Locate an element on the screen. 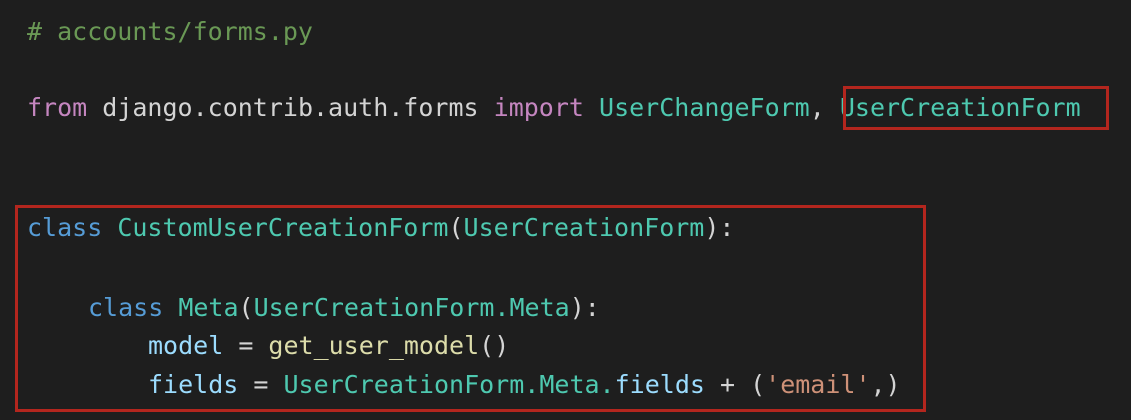 The width and height of the screenshot is (1131, 420). imported-name-user-change-form: UserChangeForm is located at coordinates (704, 107).